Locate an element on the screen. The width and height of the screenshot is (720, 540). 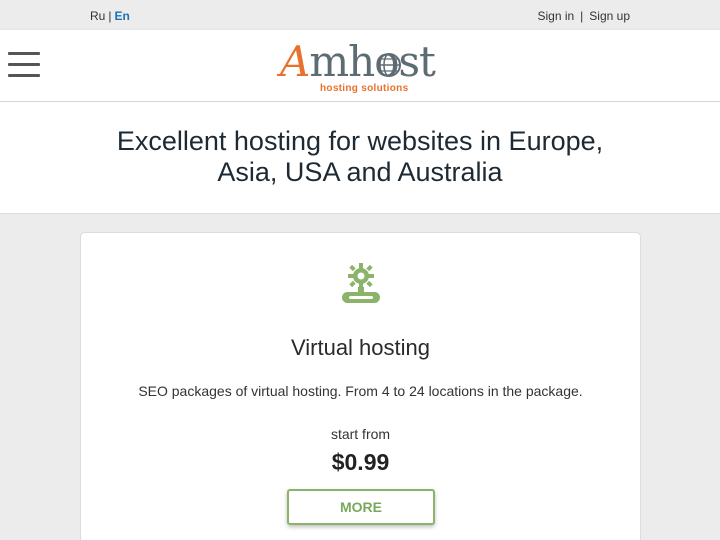
logo-wordmark: Amhost is located at coordinates (358, 62).